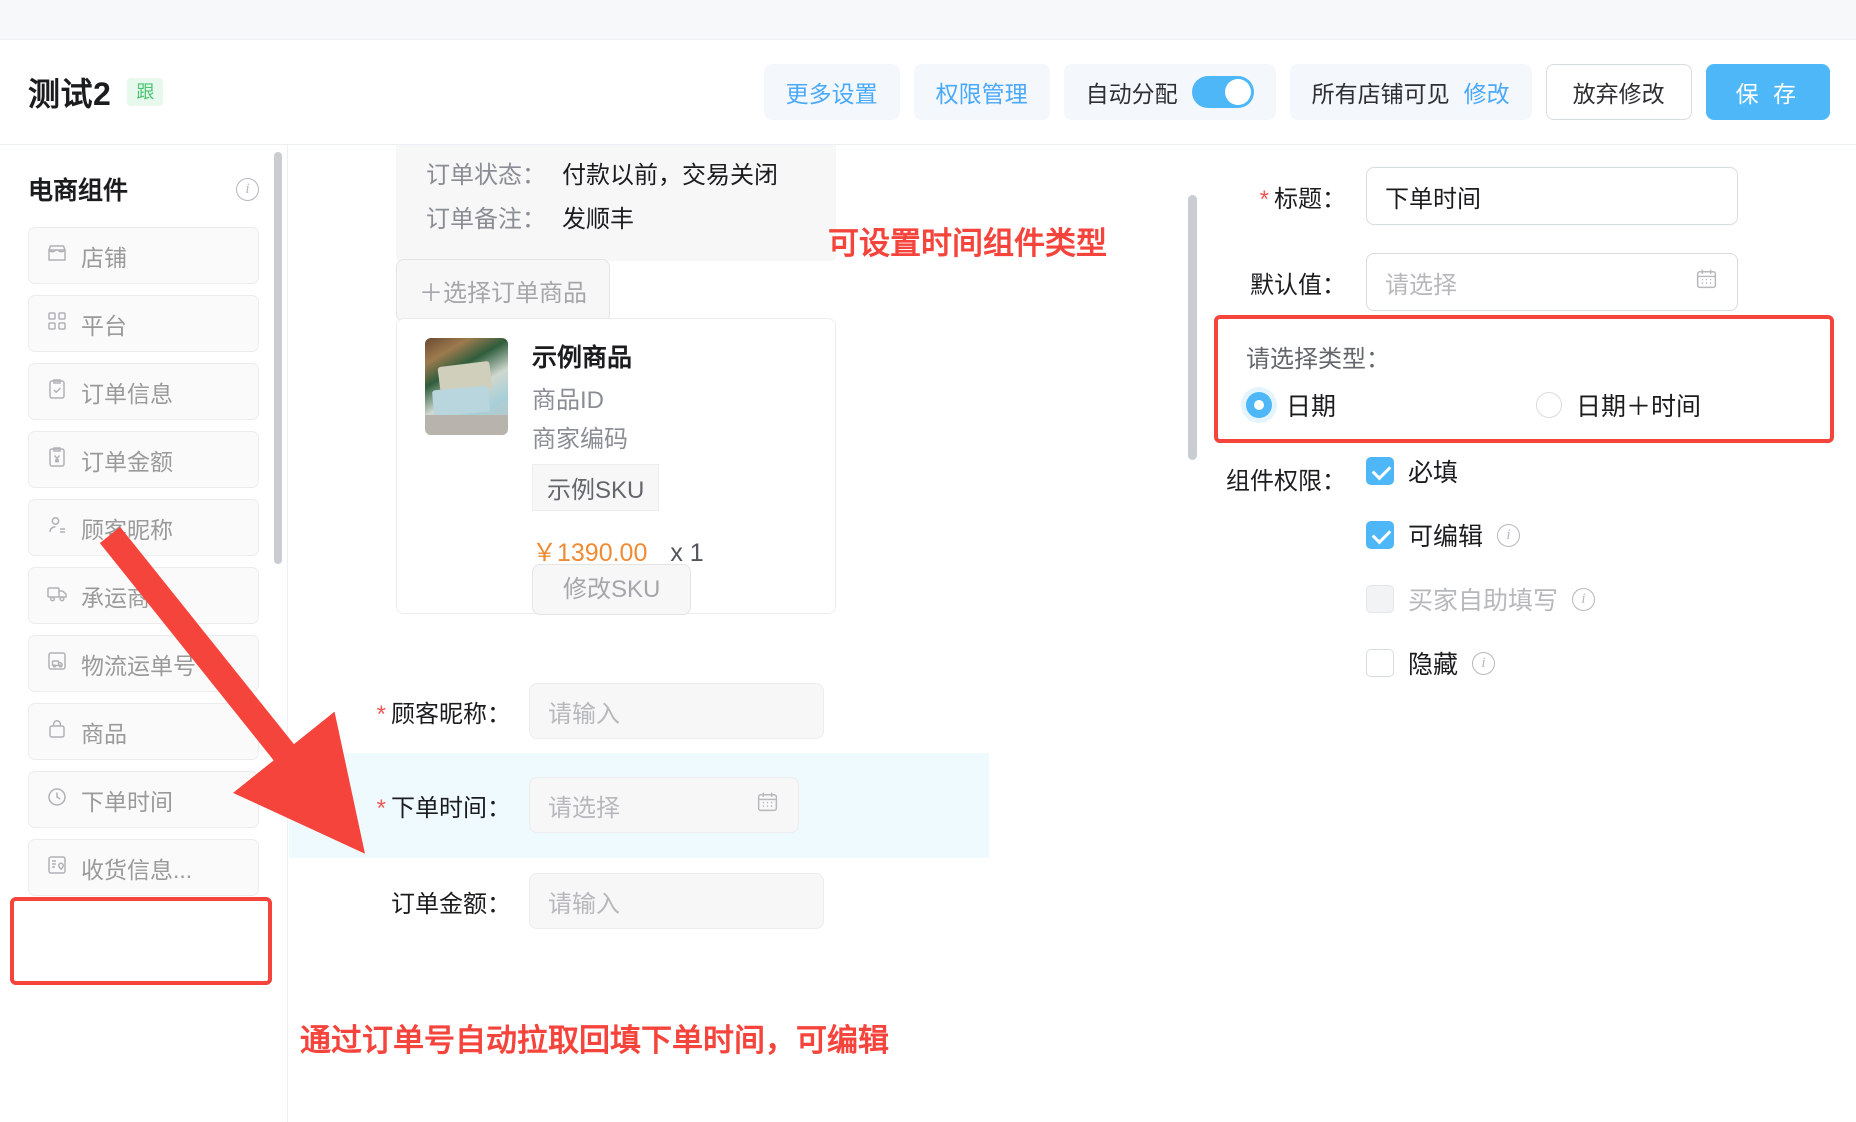  Describe the element at coordinates (143, 255) in the screenshot. I see `sidebar-item-shop: 店铺` at that location.